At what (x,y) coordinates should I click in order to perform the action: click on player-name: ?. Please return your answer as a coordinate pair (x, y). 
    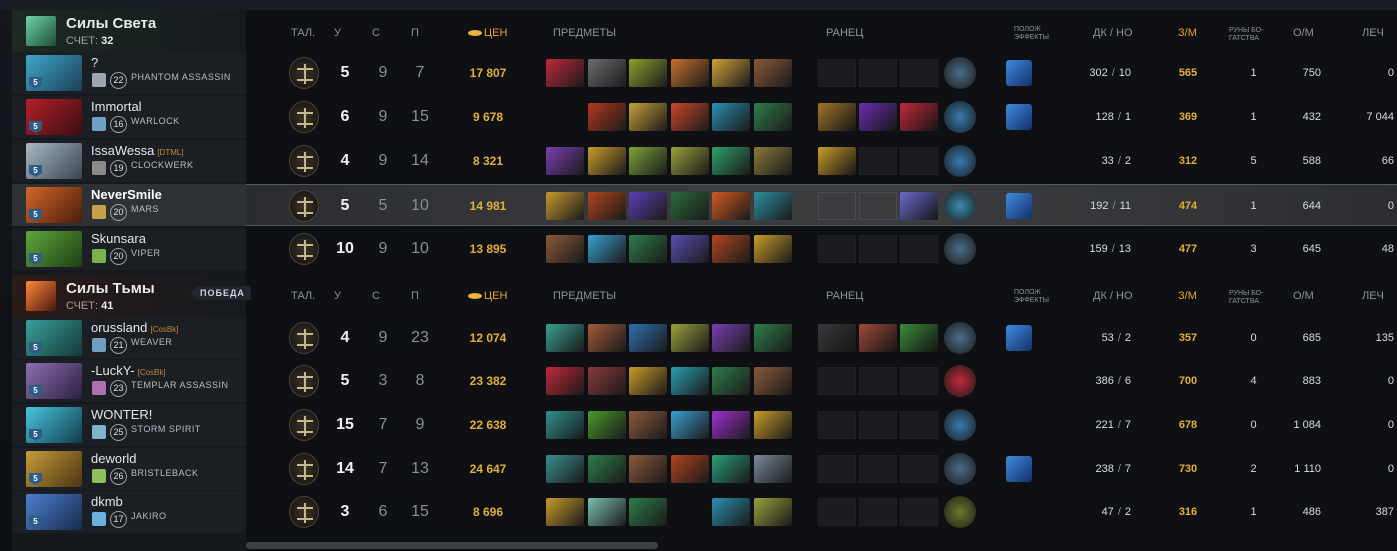
    Looking at the image, I should click on (94, 62).